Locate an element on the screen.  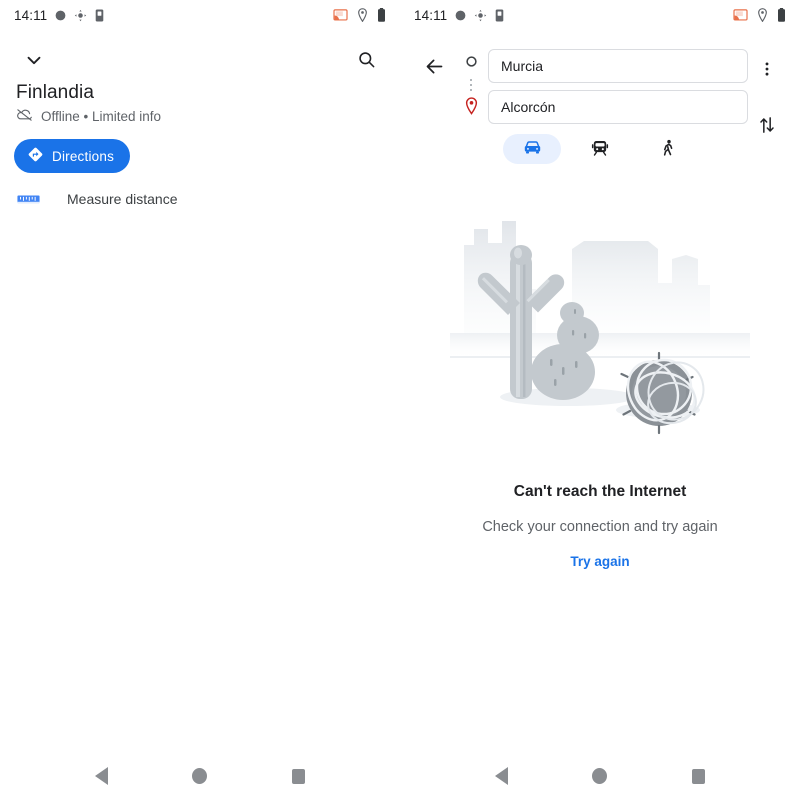
system-nav-bar-left is located at coordinates (200, 776).